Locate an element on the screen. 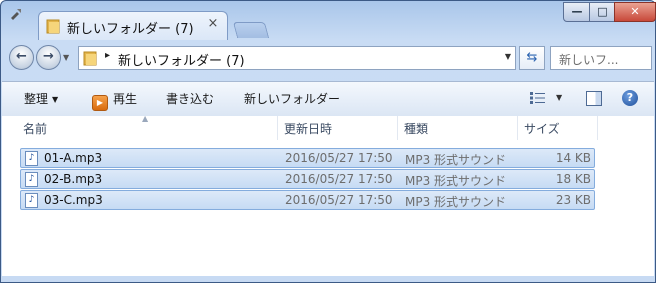 The height and width of the screenshot is (283, 656). refresh-button: ⇆ is located at coordinates (532, 58).